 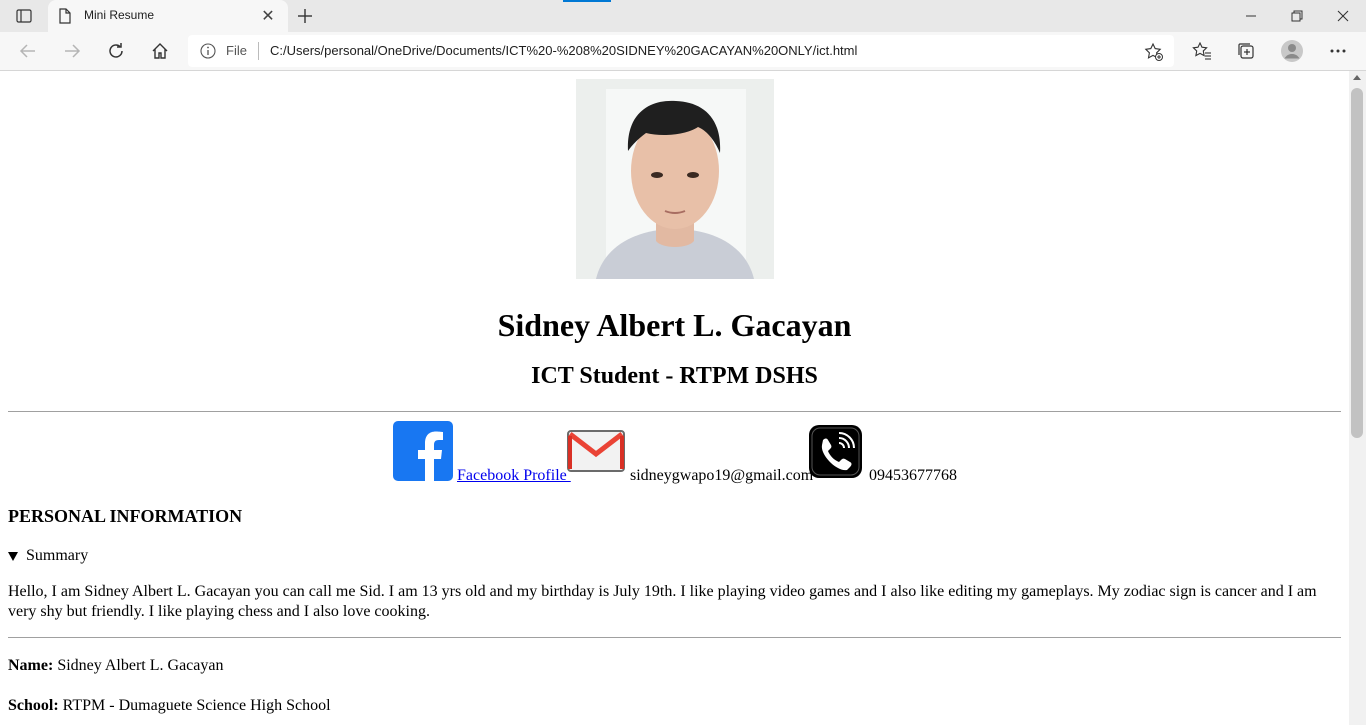 I want to click on address-separator, so click(x=258, y=51).